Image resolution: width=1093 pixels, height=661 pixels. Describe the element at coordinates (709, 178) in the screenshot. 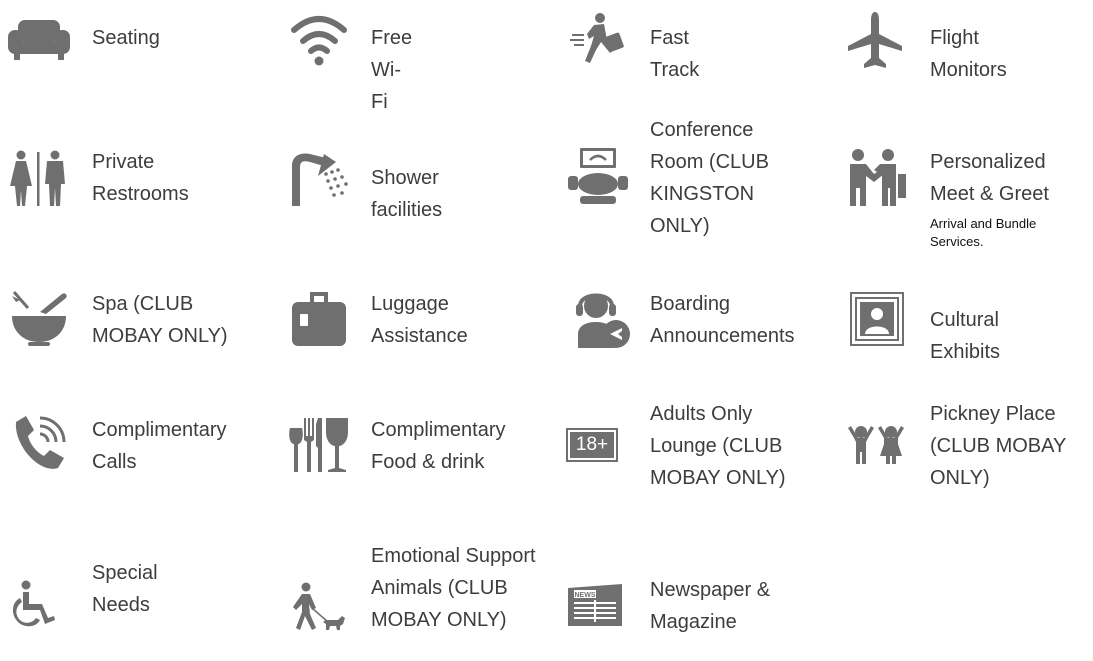

I see `amenity-label-conference: Conference Room (CLUB KINGSTON ONLY)` at that location.